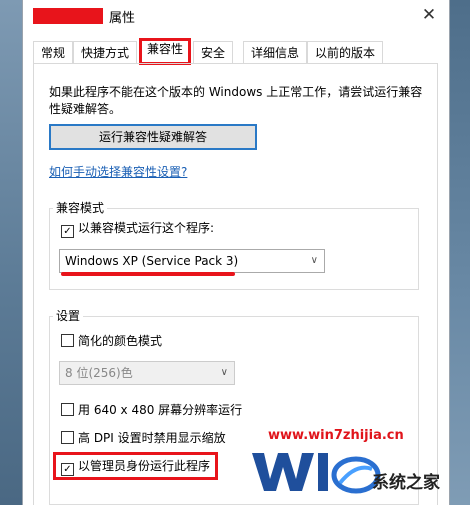 The height and width of the screenshot is (505, 470). I want to click on tab-compatibility: 兼容性, so click(165, 51).